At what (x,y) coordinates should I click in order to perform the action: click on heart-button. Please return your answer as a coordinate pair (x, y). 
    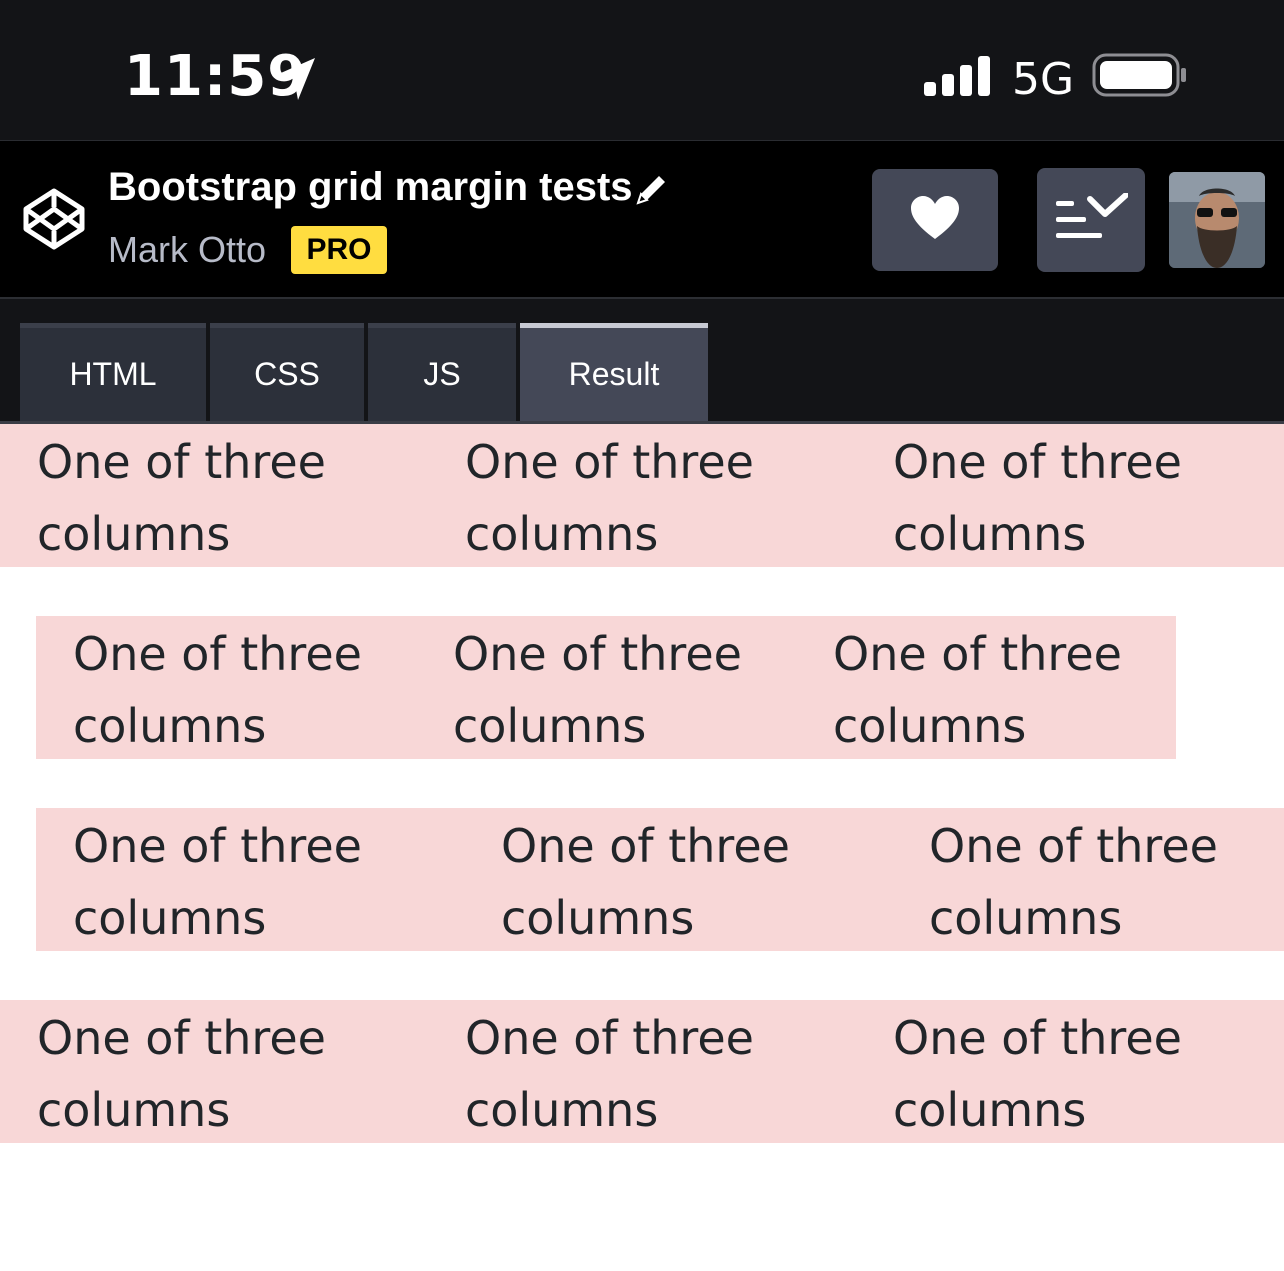
    Looking at the image, I should click on (935, 220).